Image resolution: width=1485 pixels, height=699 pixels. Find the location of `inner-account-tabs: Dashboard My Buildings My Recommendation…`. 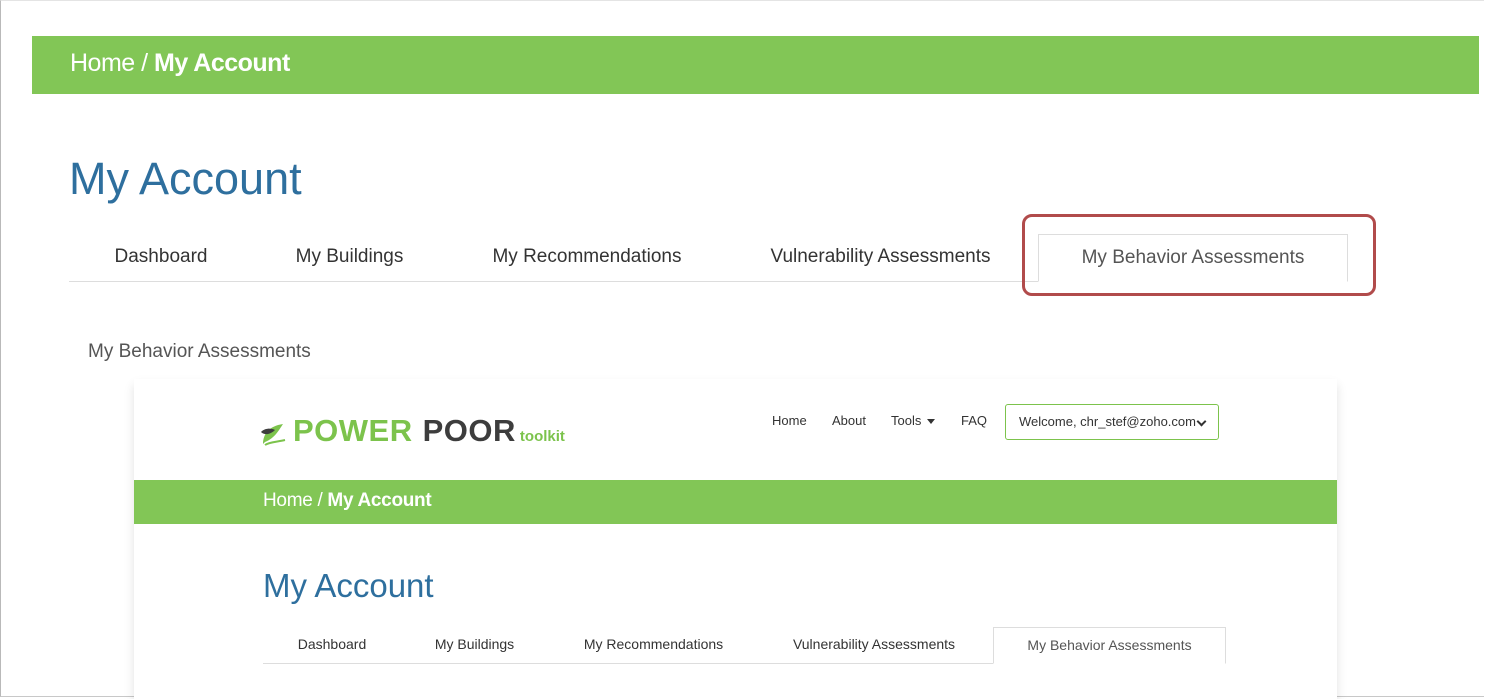

inner-account-tabs: Dashboard My Buildings My Recommendation… is located at coordinates (744, 645).